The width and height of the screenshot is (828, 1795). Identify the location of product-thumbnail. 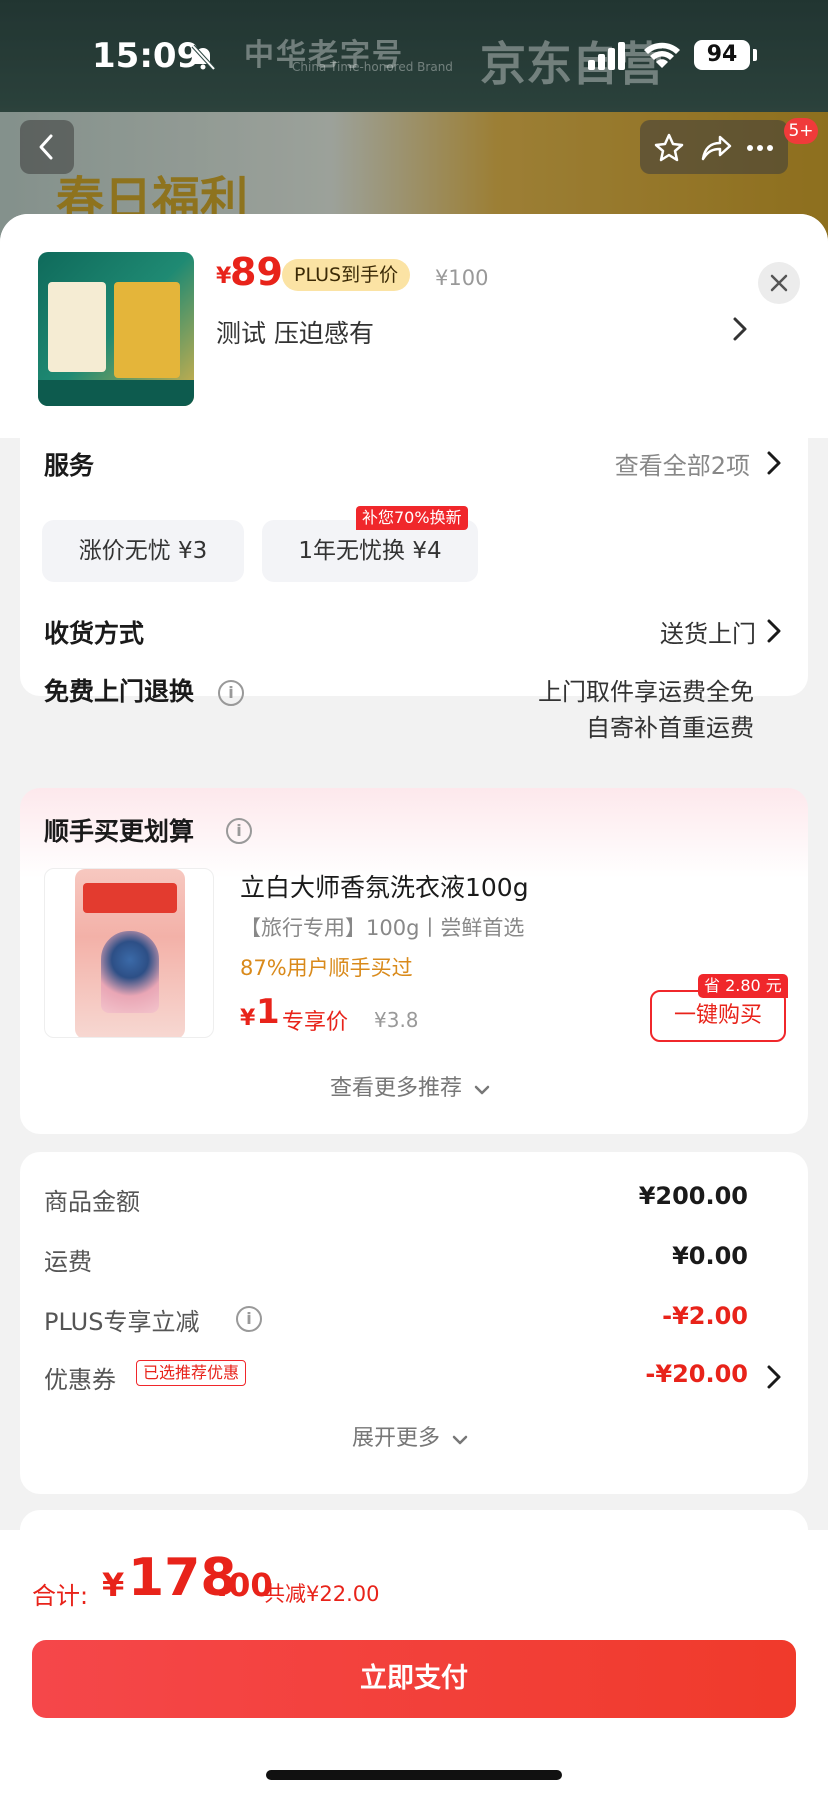
(116, 329).